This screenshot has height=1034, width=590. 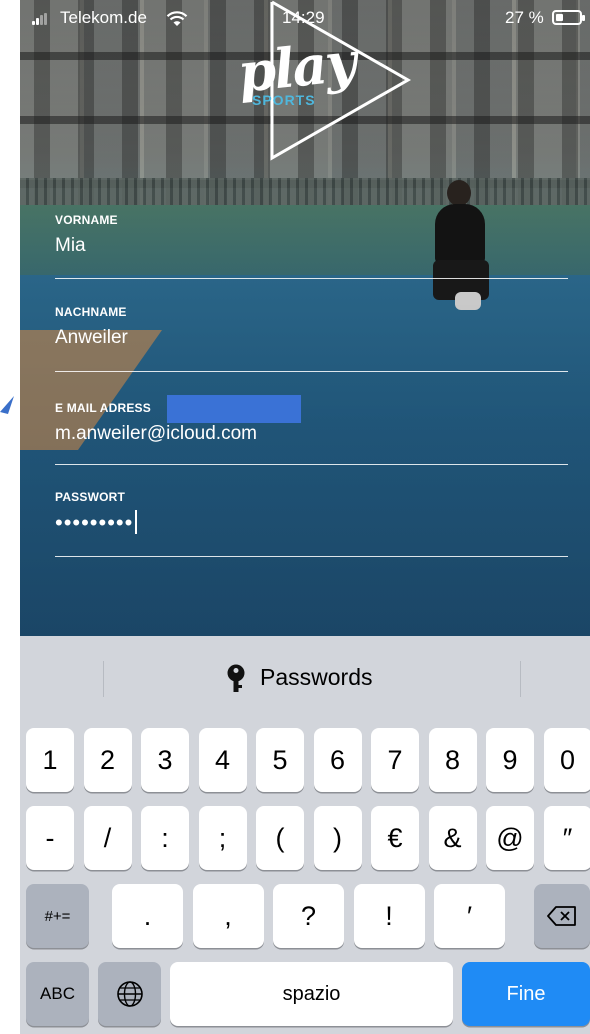 What do you see at coordinates (57, 916) in the screenshot?
I see `key-more-symbols: #+=` at bounding box center [57, 916].